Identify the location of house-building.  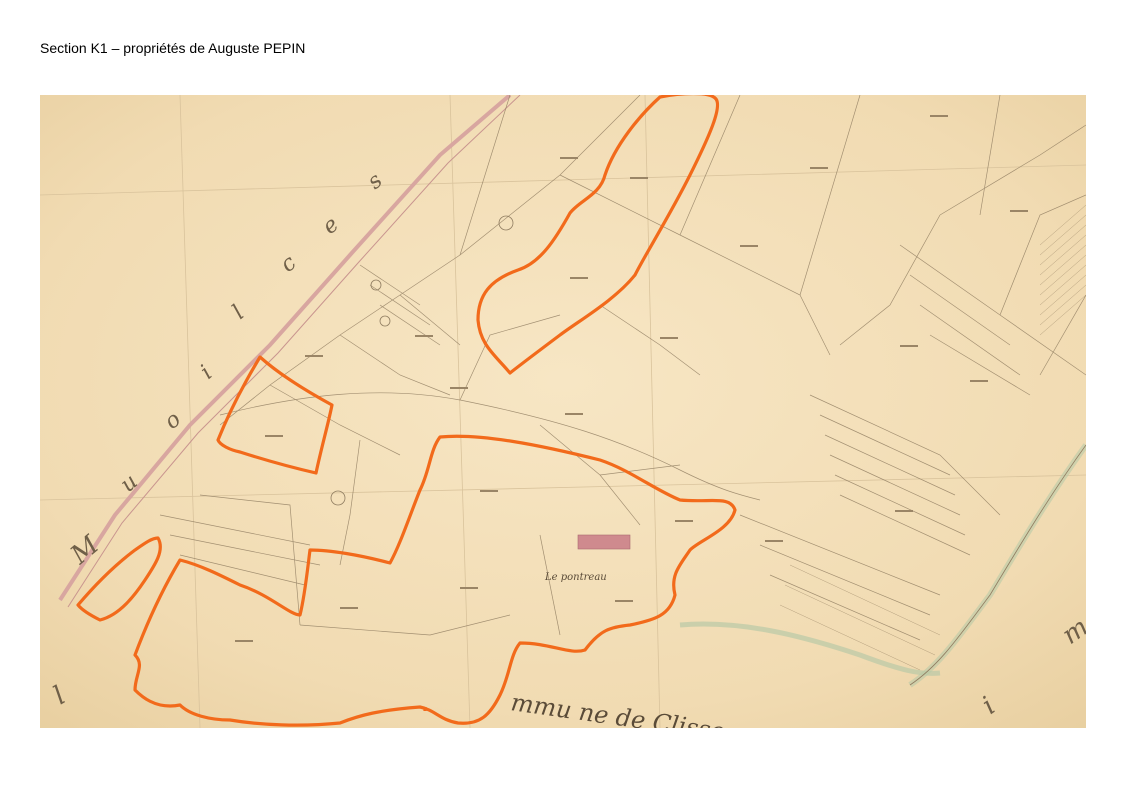
(604, 542).